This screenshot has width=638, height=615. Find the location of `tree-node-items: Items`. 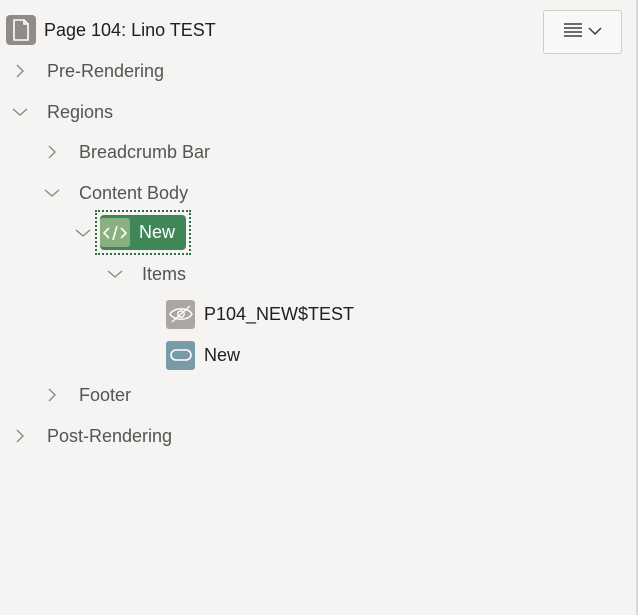

tree-node-items: Items is located at coordinates (146, 274).